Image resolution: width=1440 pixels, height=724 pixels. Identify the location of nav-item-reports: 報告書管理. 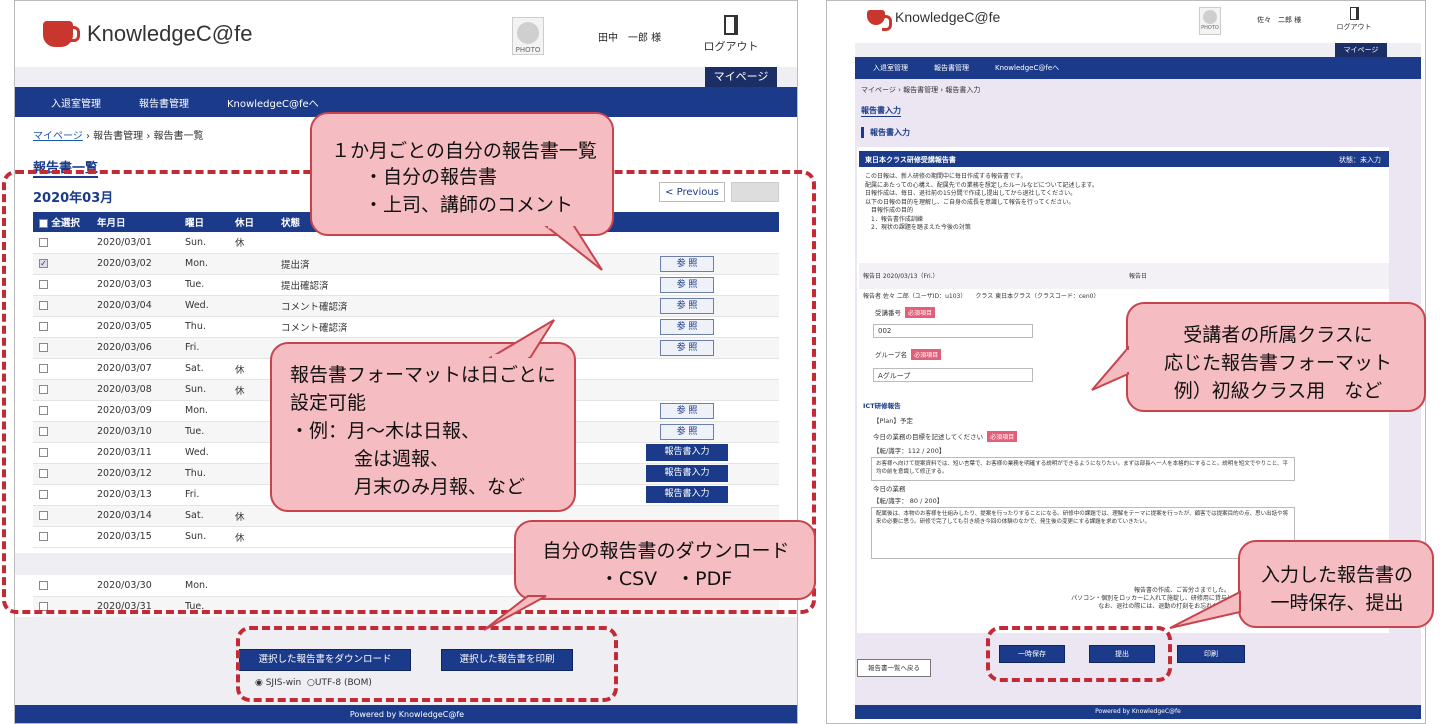
(164, 102).